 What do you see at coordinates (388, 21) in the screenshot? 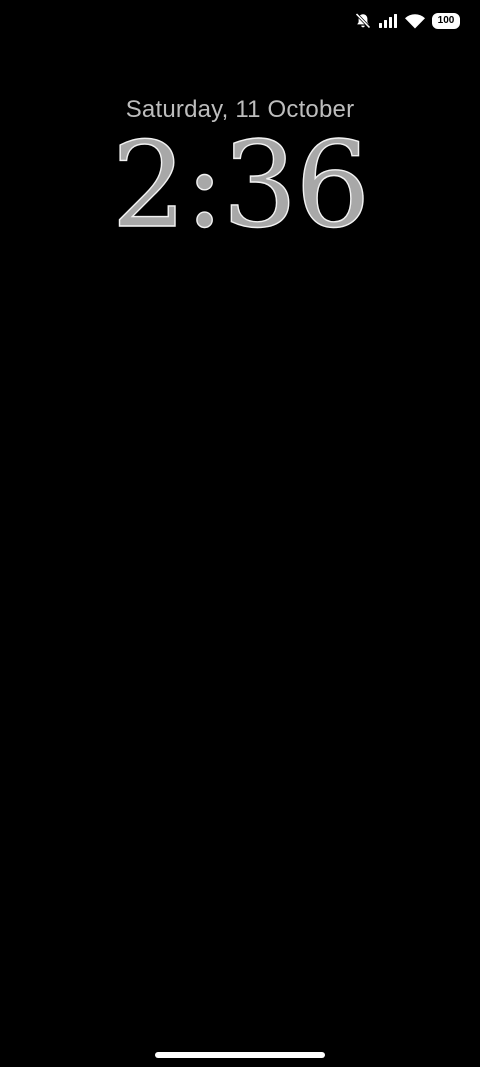
I see `cellular-signal-icon` at bounding box center [388, 21].